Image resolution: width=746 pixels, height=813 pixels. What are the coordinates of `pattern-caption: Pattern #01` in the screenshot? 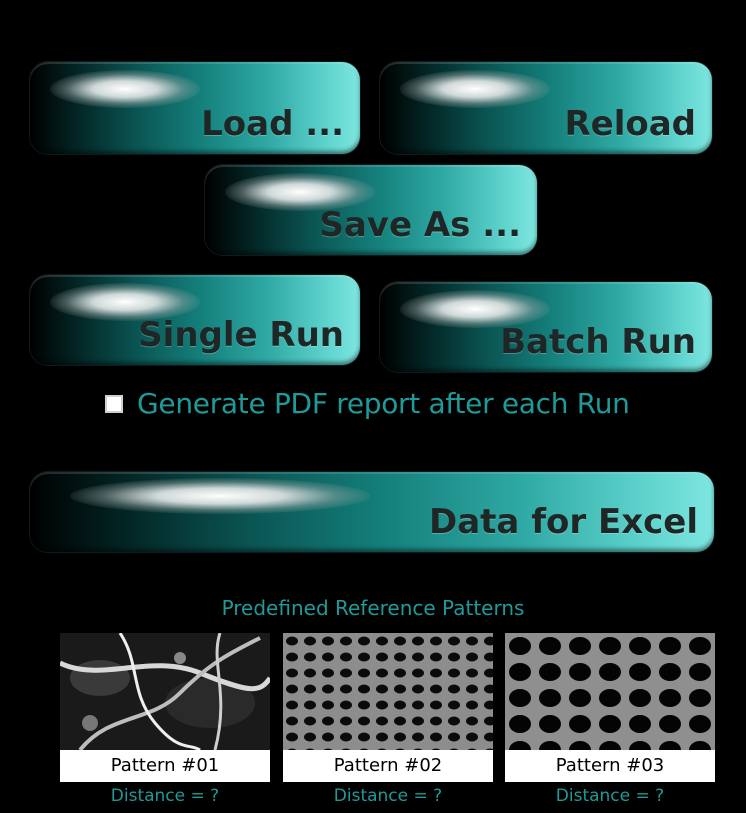 It's located at (165, 766).